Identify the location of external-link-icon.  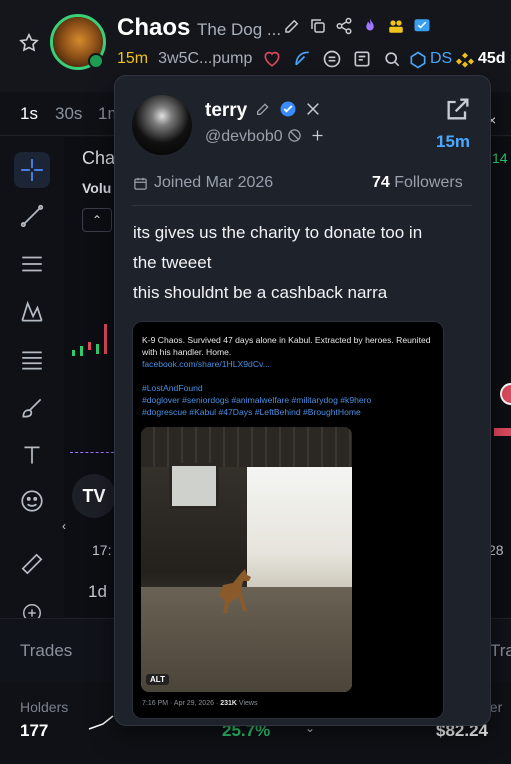
(458, 109).